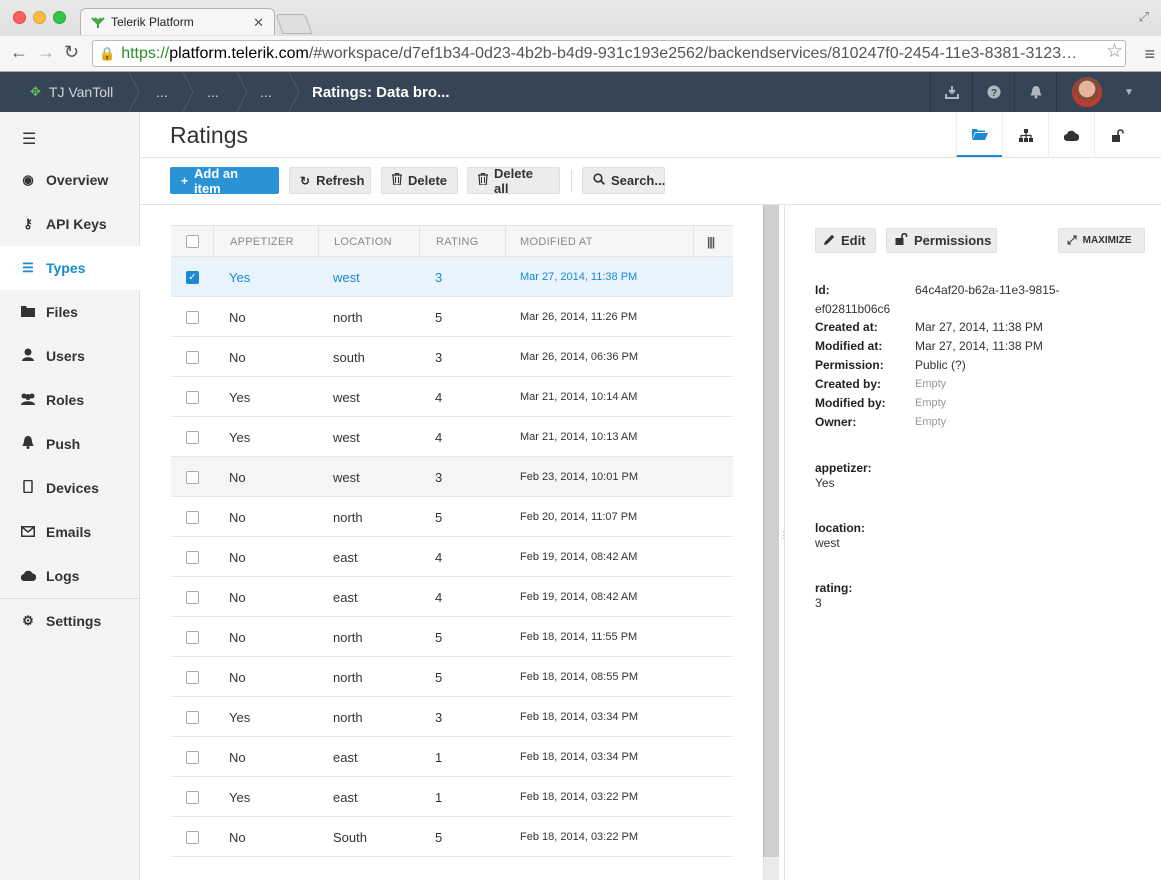 The width and height of the screenshot is (1161, 880). What do you see at coordinates (345, 757) in the screenshot?
I see `cell-location: east` at bounding box center [345, 757].